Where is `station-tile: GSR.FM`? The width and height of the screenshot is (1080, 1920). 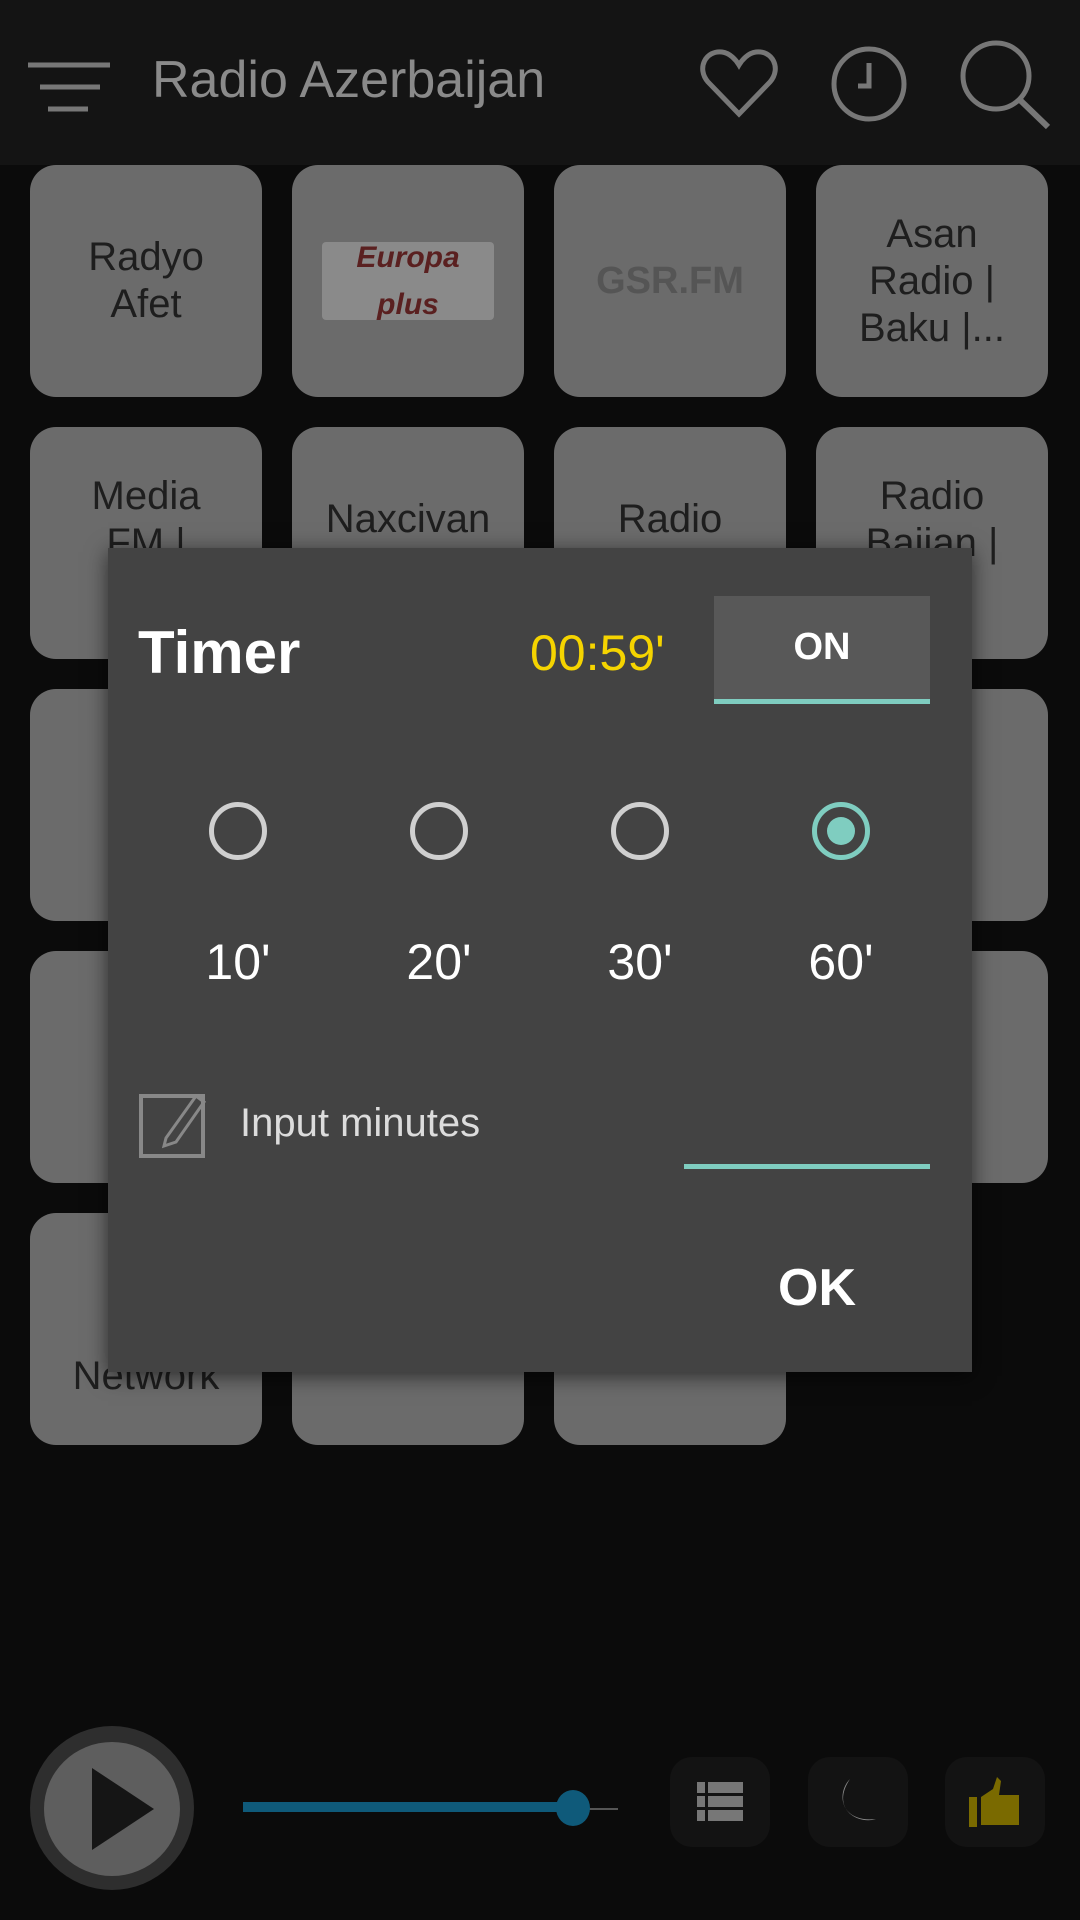
station-tile: GSR.FM is located at coordinates (670, 281).